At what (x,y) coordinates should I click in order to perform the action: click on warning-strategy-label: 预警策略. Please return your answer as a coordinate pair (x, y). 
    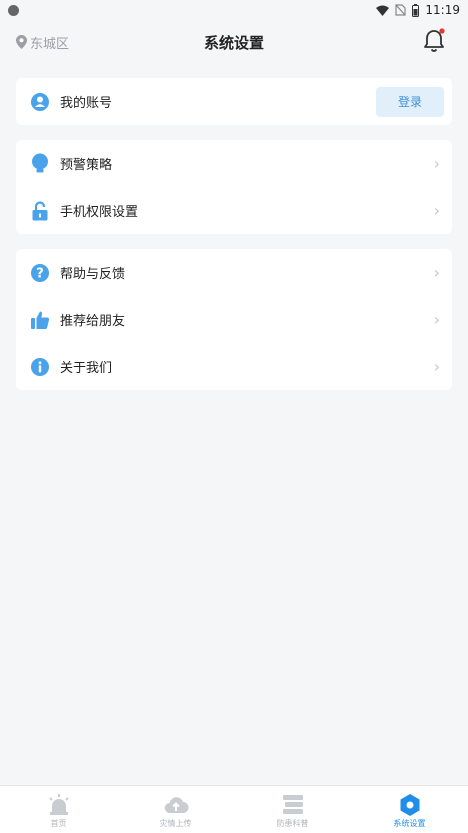
    Looking at the image, I should click on (86, 165).